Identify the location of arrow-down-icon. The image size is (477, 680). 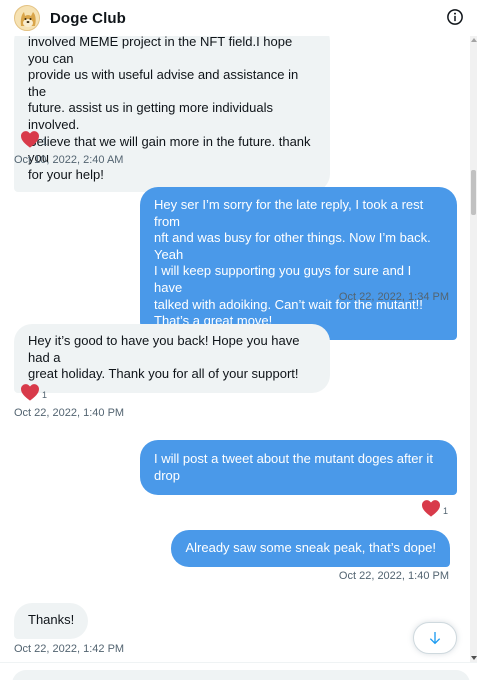
(435, 638).